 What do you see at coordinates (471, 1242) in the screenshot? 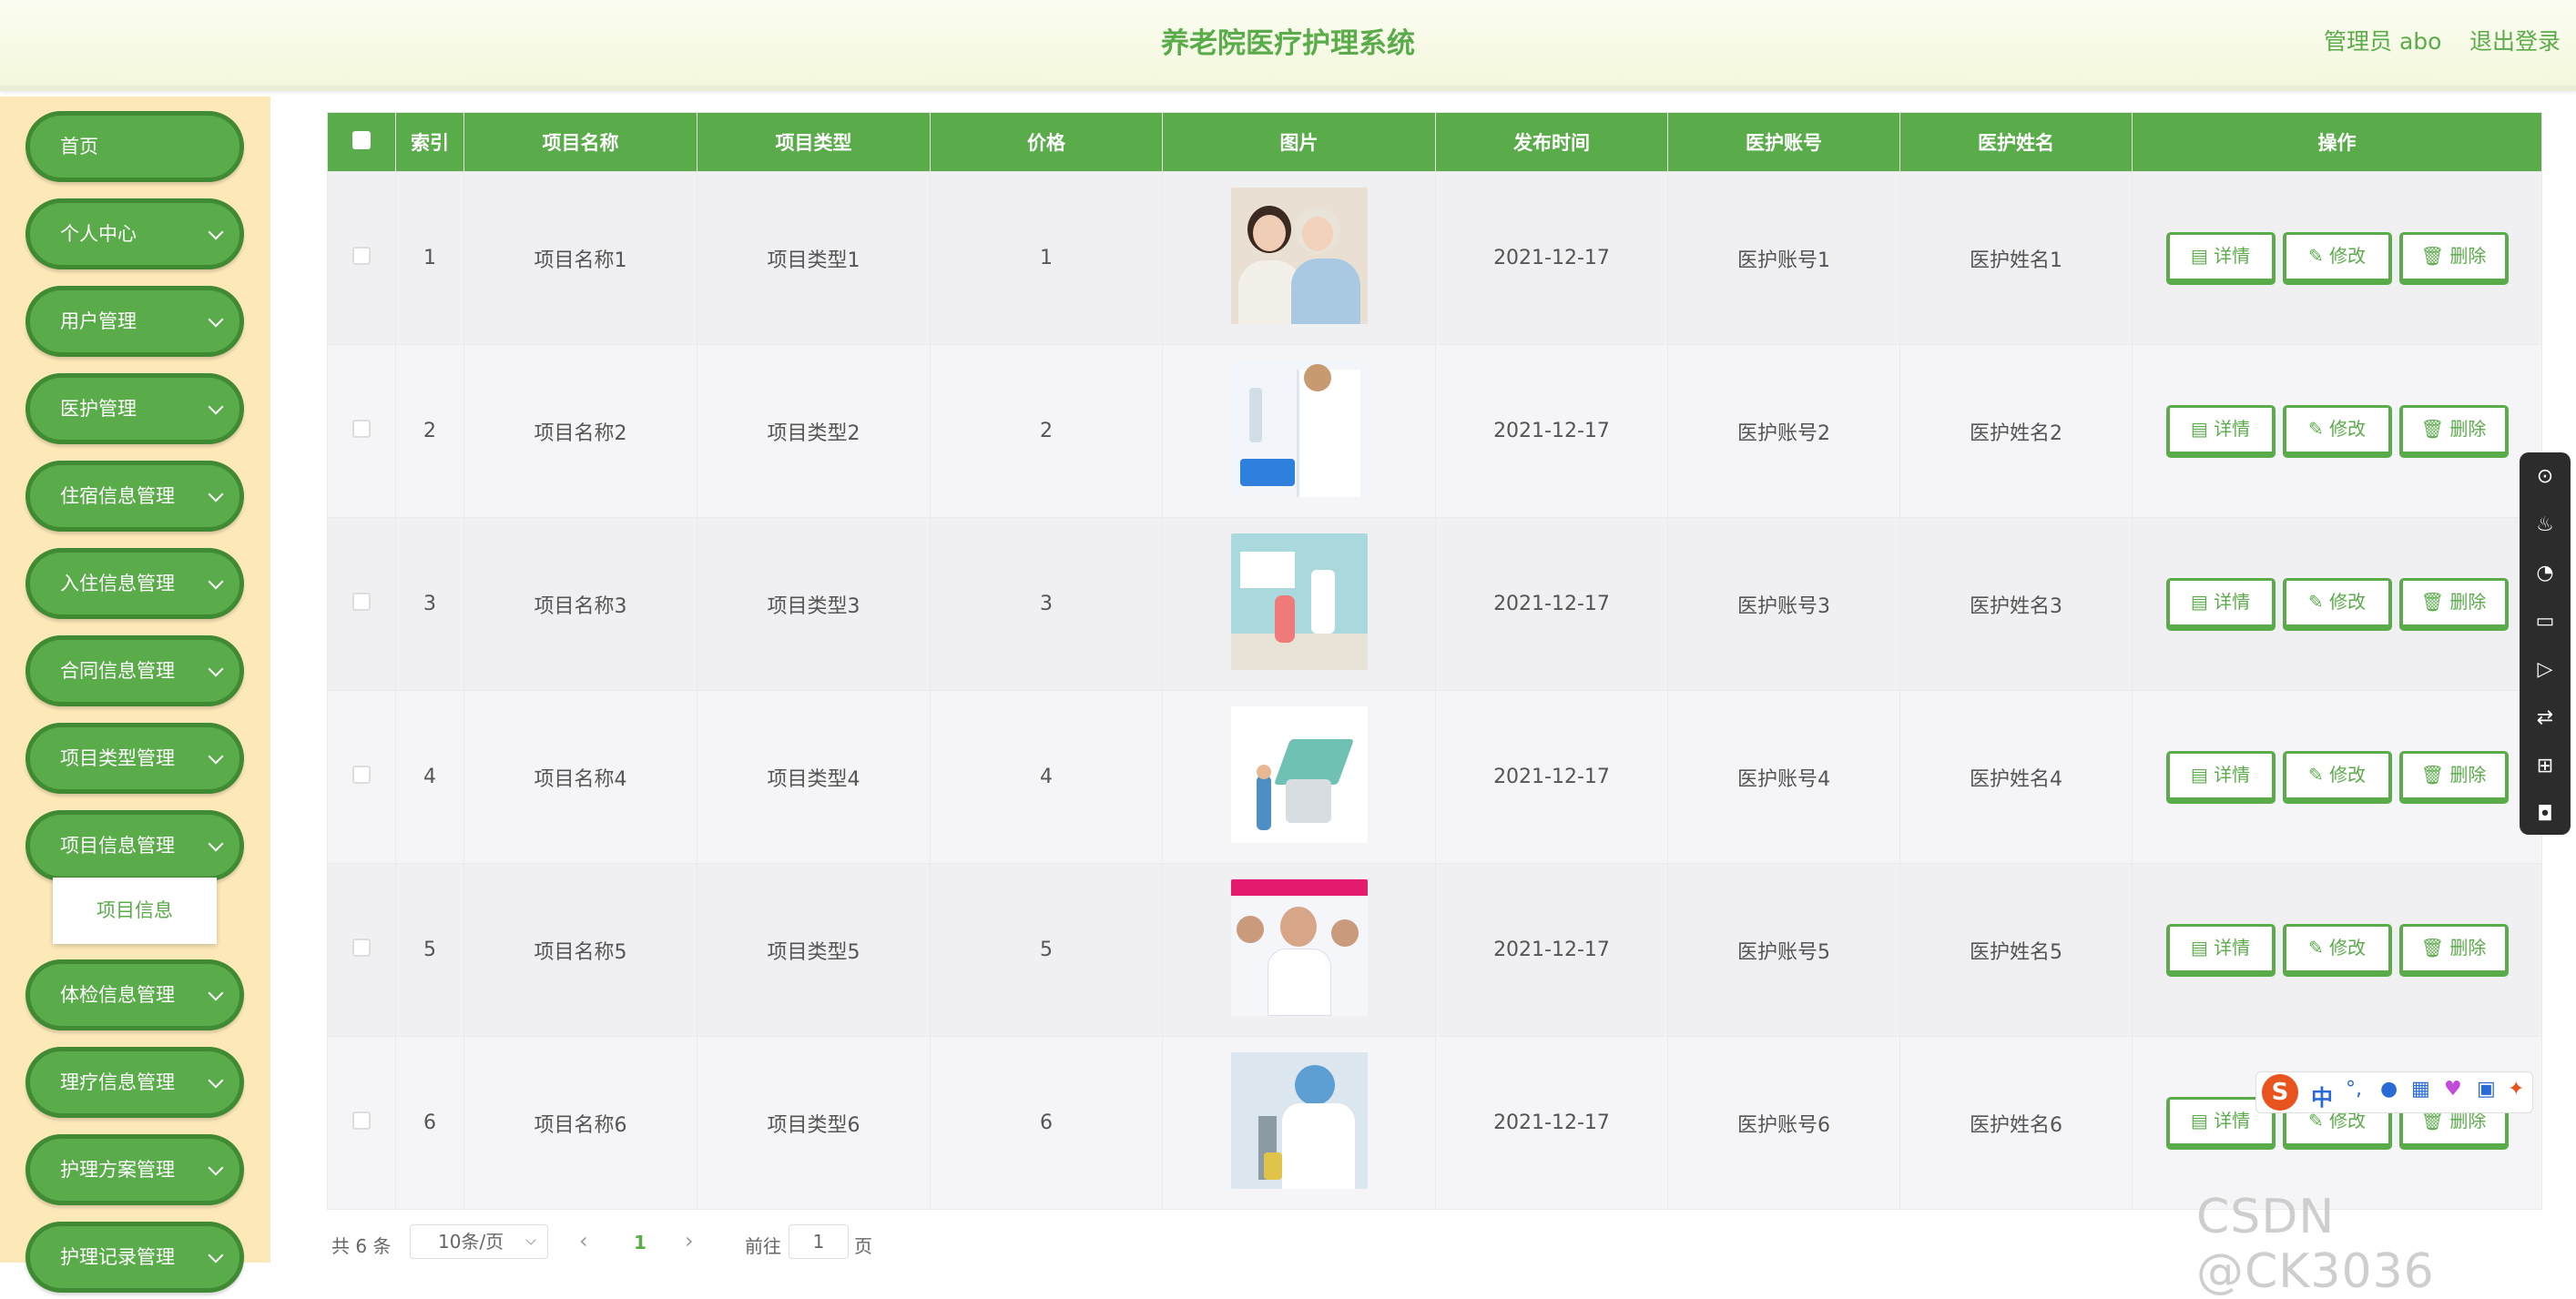
I see `page-size-value: 10条/页` at bounding box center [471, 1242].